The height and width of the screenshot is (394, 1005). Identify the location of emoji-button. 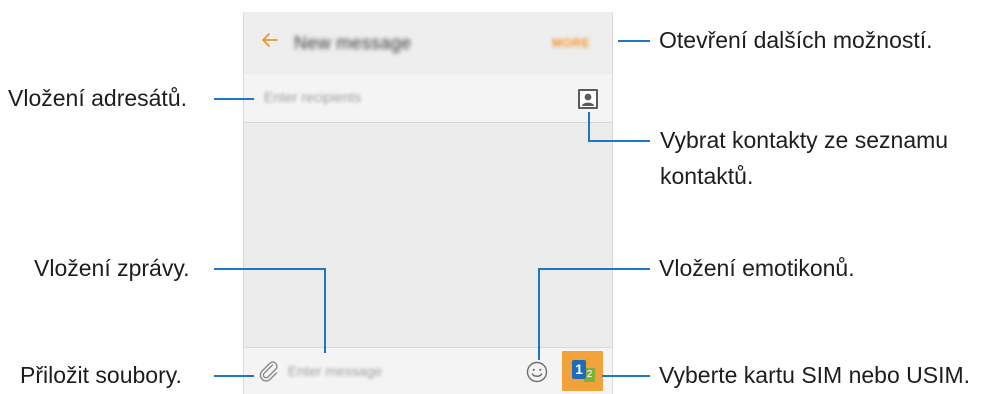
(537, 372).